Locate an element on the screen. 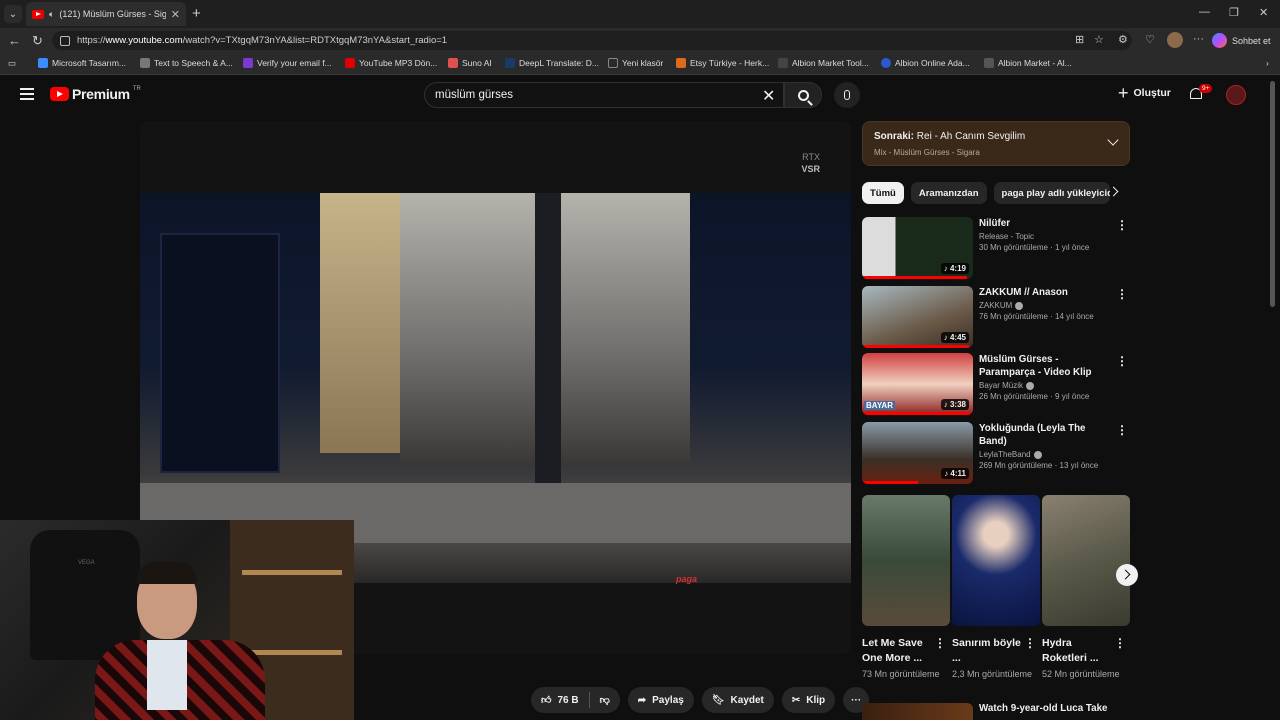 The width and height of the screenshot is (1280, 720). chevron-down-icon is located at coordinates (1113, 140).